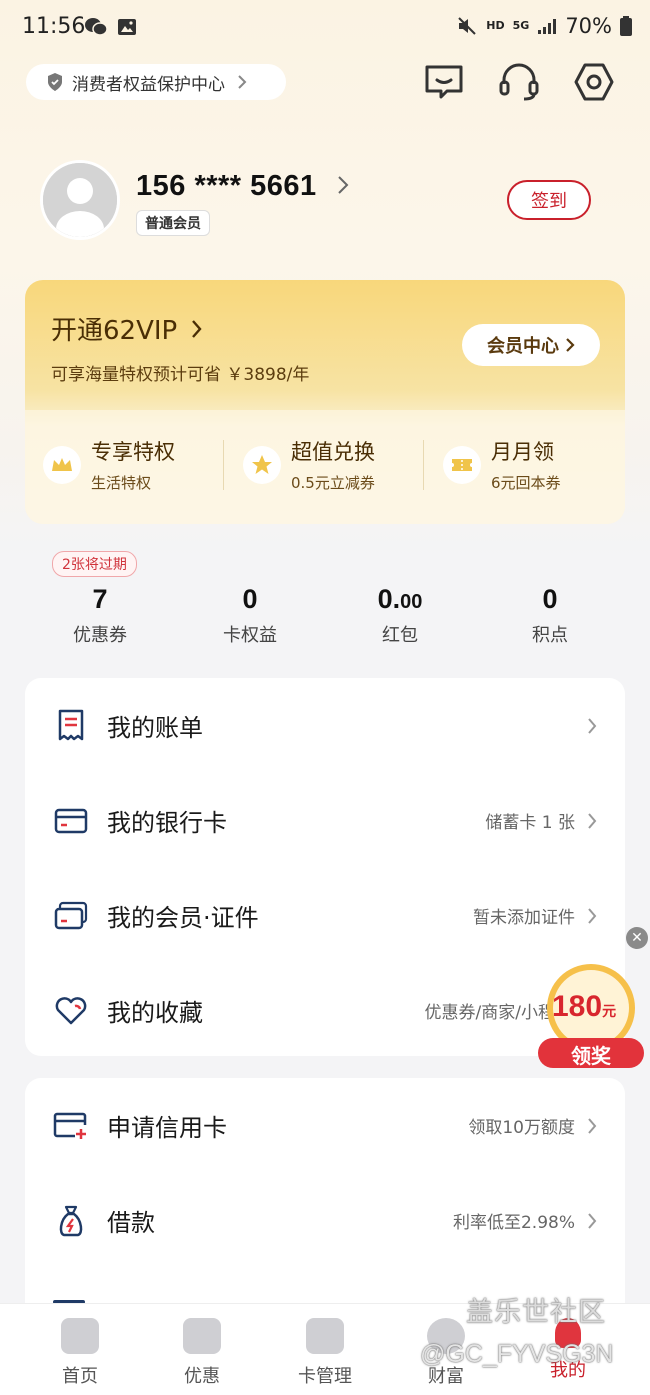 The width and height of the screenshot is (650, 1395). I want to click on member-center-button: 会员中心, so click(531, 345).